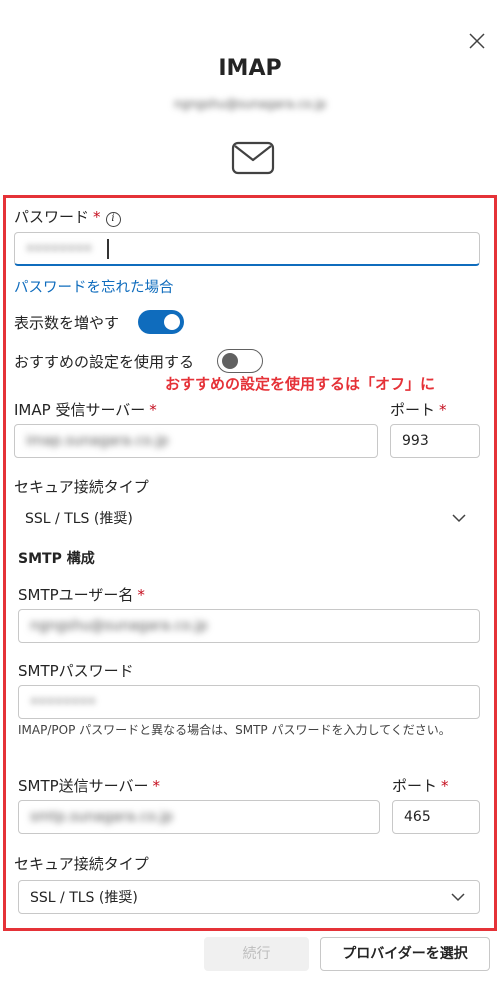 Image resolution: width=500 pixels, height=983 pixels. What do you see at coordinates (249, 702) in the screenshot?
I see `smtp-password-input: ••••••••` at bounding box center [249, 702].